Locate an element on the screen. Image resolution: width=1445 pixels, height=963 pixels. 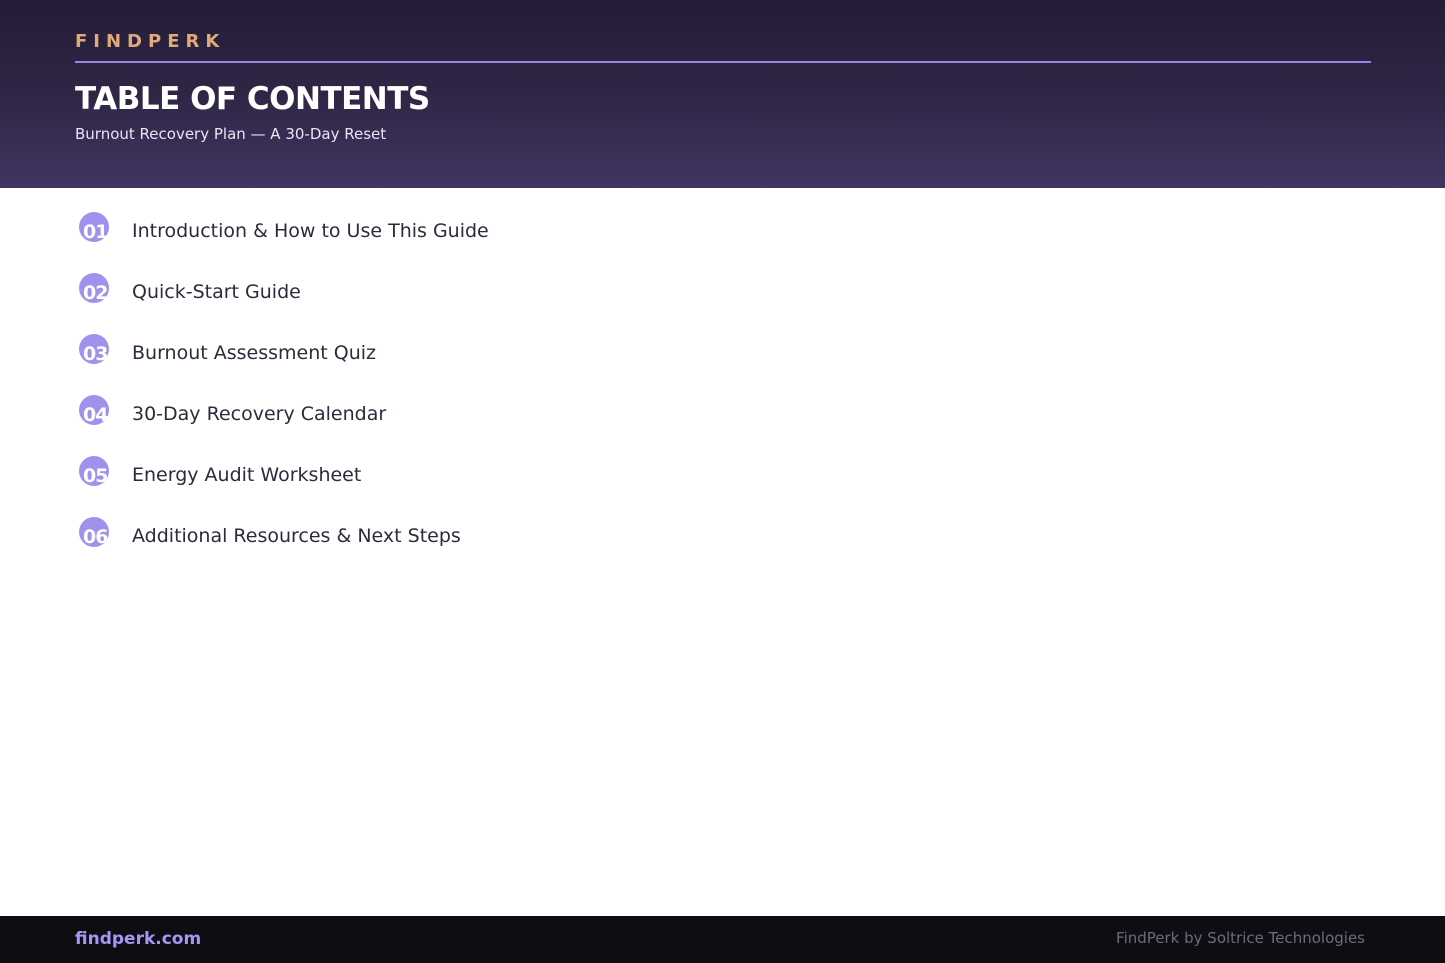
section-number-badge: 06 is located at coordinates (94, 532).